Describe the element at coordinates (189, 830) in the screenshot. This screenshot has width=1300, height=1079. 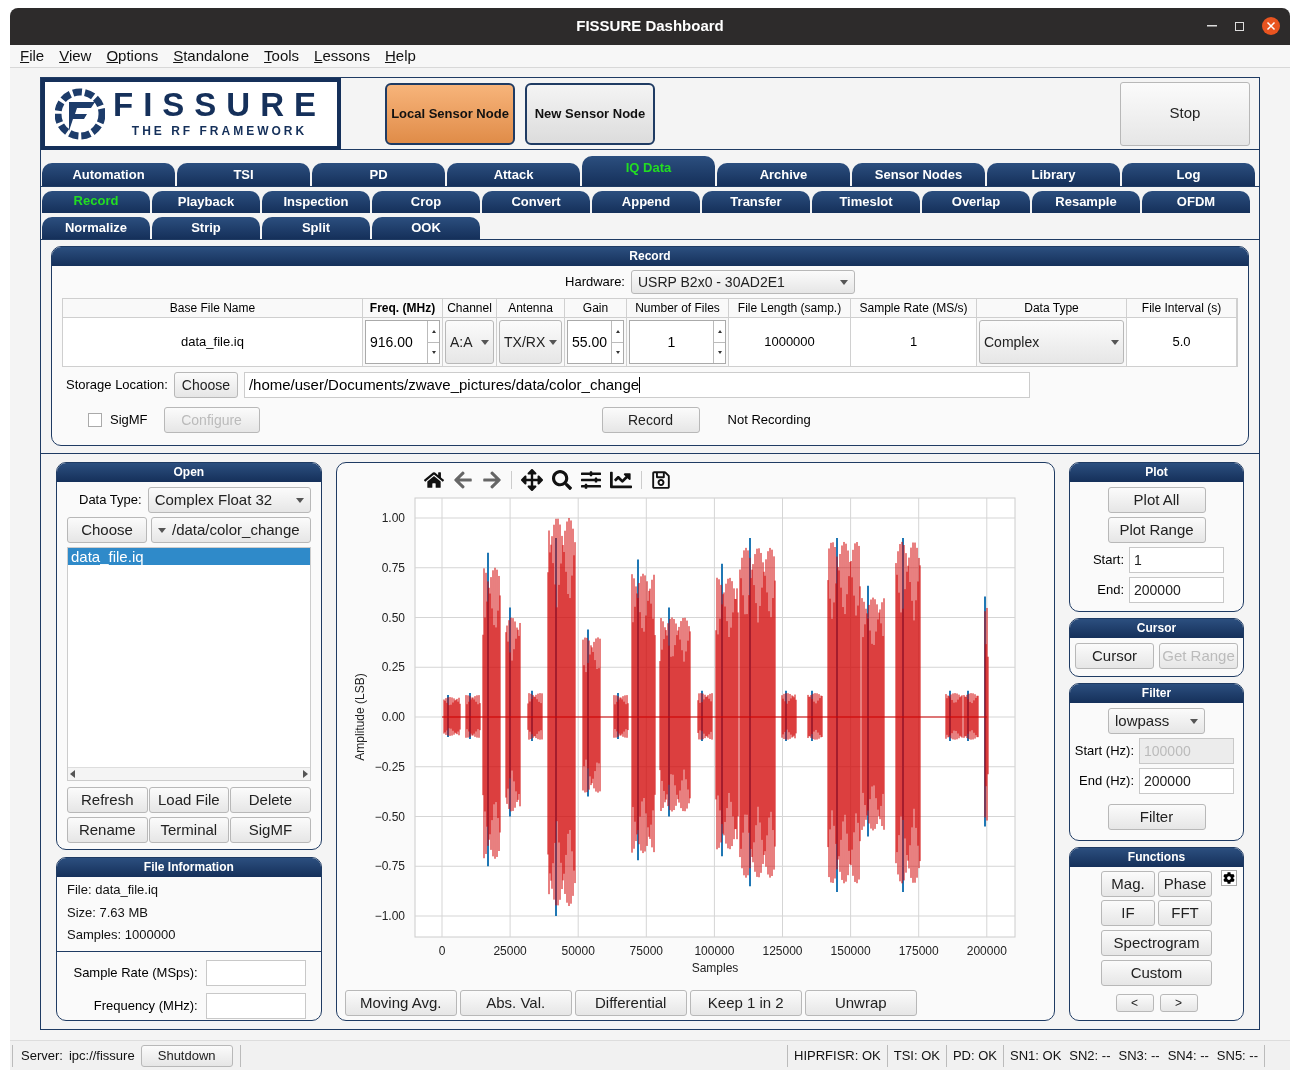
I see `file-action-button: Terminal` at that location.